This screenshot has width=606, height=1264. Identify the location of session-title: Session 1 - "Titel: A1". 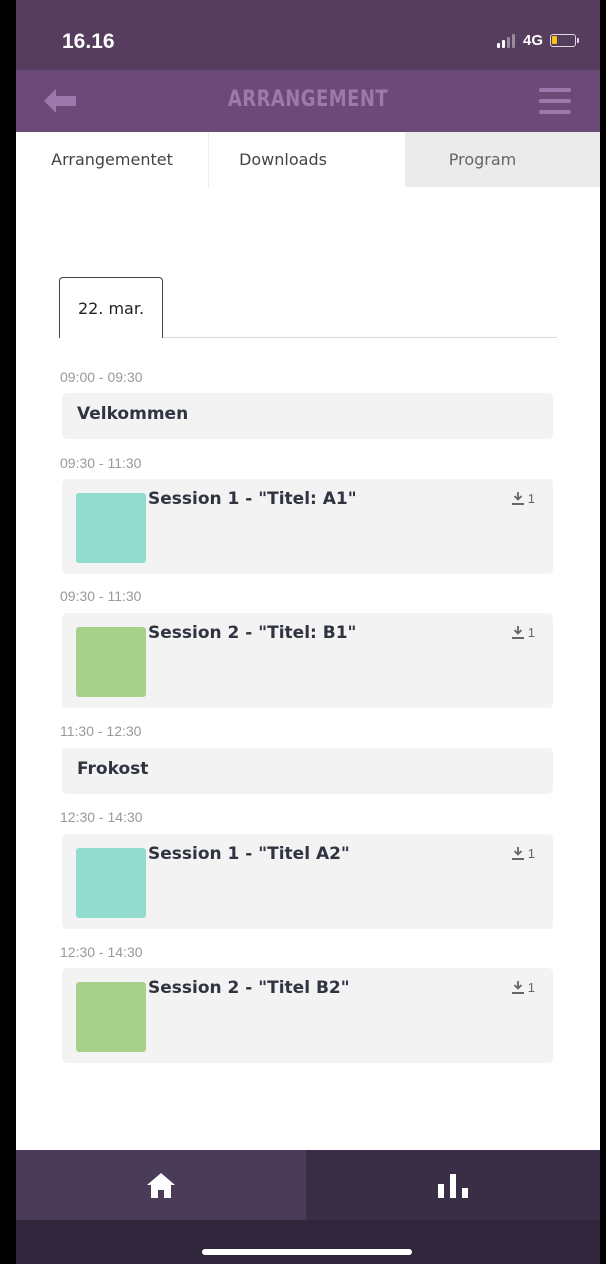
(252, 499).